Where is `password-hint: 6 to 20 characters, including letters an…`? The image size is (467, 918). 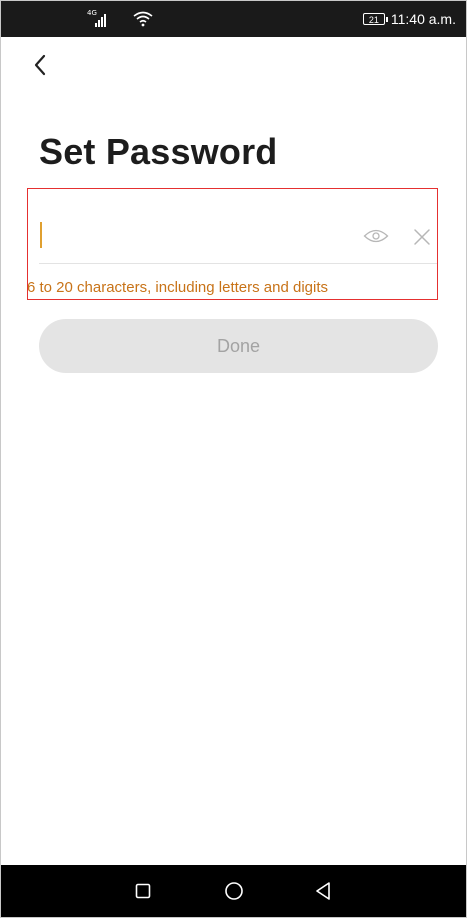 password-hint: 6 to 20 characters, including letters an… is located at coordinates (178, 287).